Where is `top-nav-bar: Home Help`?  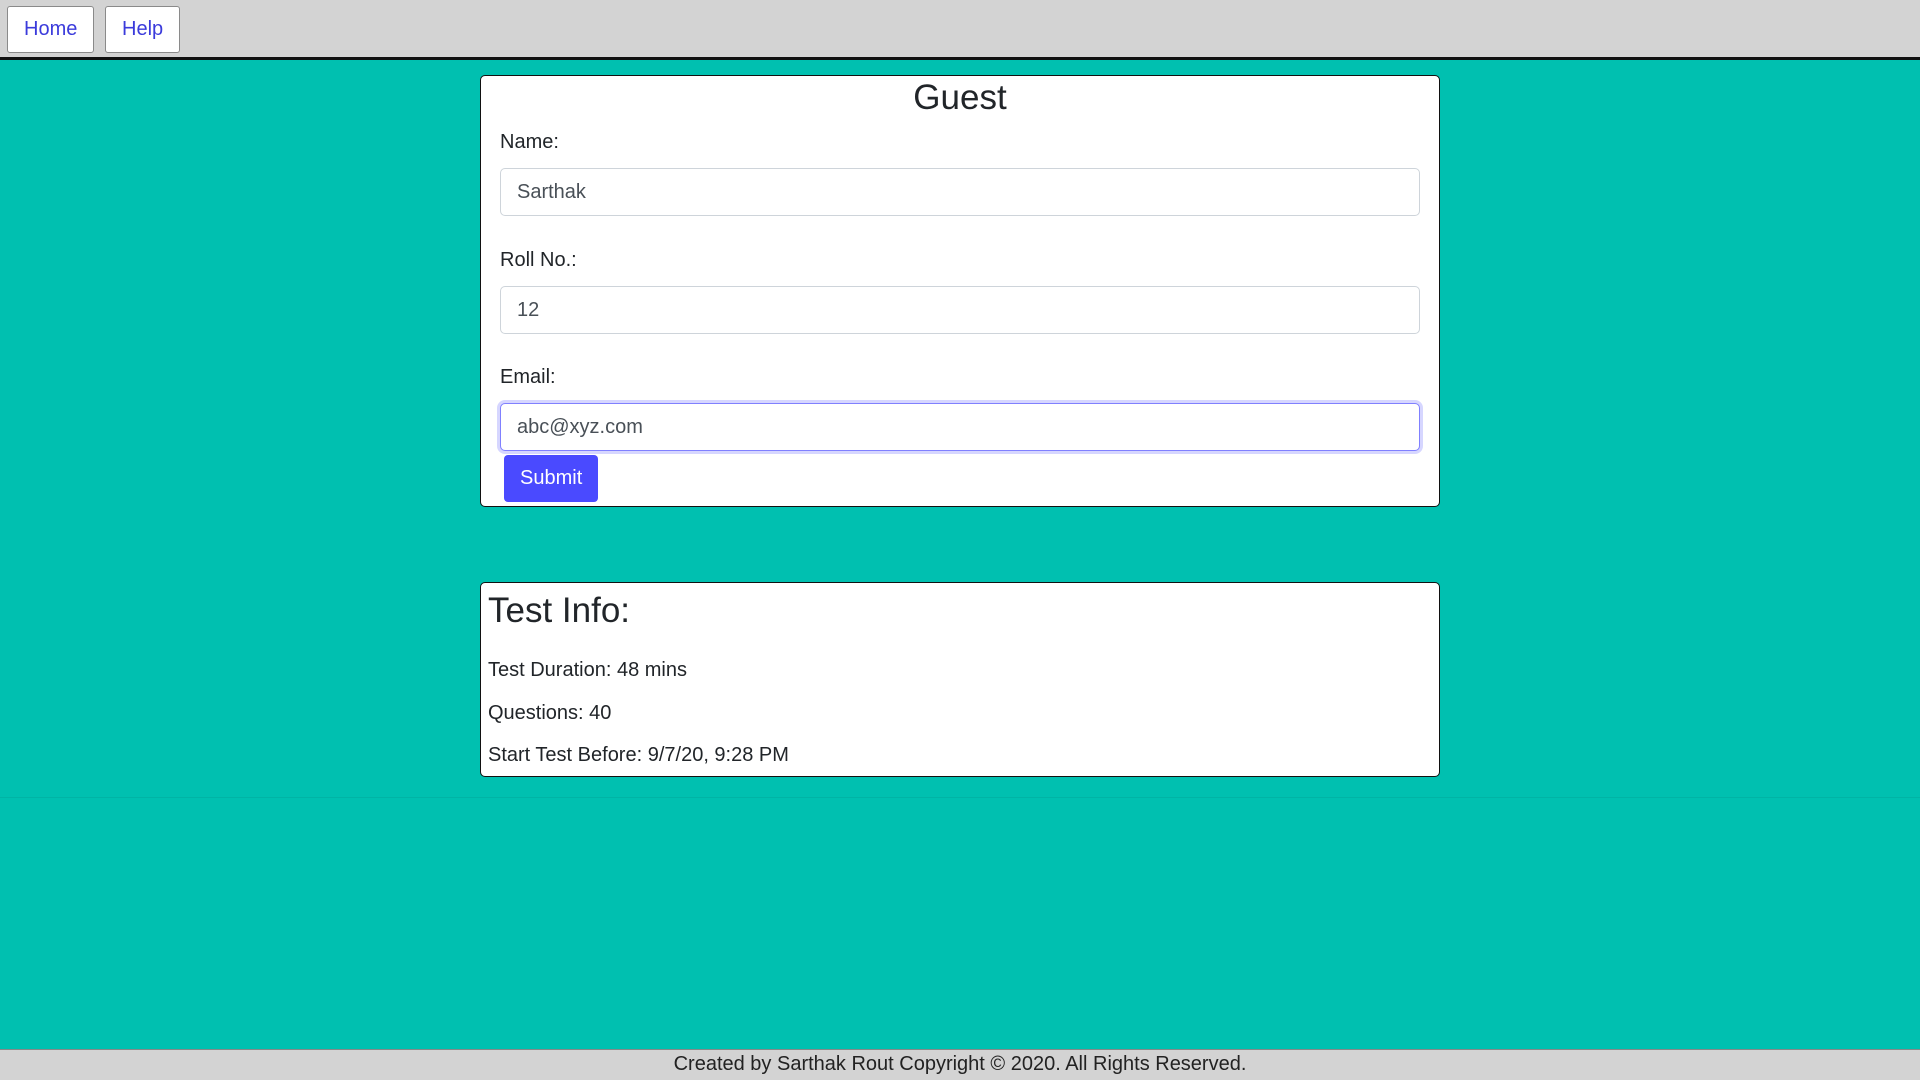 top-nav-bar: Home Help is located at coordinates (960, 30).